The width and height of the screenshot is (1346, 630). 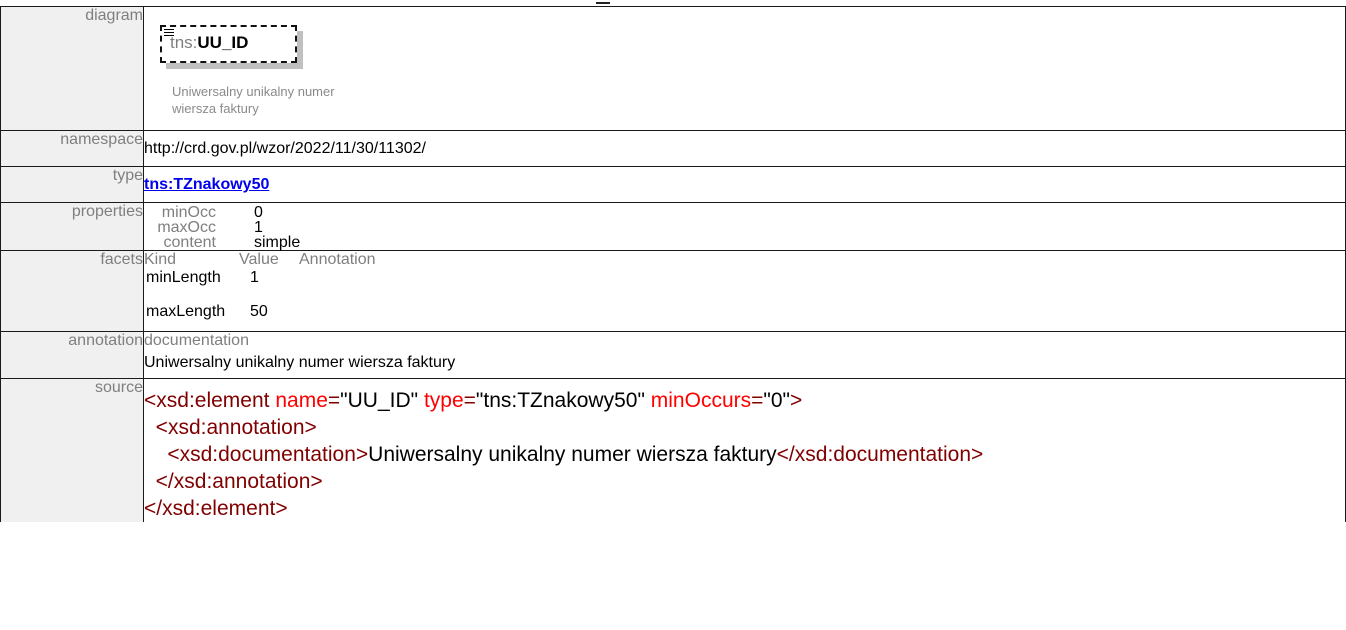 What do you see at coordinates (160, 259) in the screenshot?
I see `facet-header-kind: Kind` at bounding box center [160, 259].